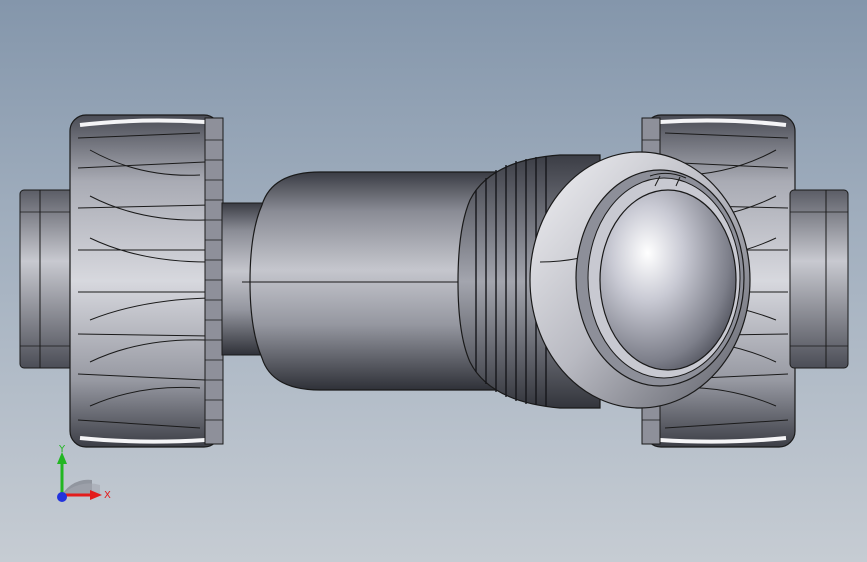 The width and height of the screenshot is (867, 562). I want to click on x-axis-label: X, so click(107, 495).